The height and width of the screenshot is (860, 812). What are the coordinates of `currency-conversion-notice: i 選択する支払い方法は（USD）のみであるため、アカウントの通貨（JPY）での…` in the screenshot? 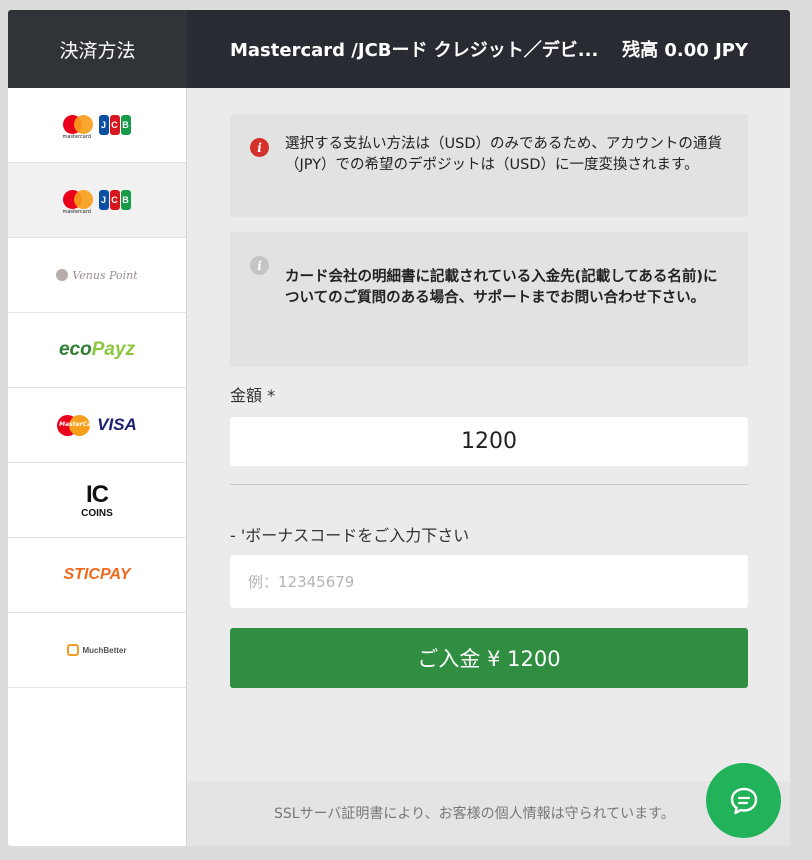 It's located at (489, 165).